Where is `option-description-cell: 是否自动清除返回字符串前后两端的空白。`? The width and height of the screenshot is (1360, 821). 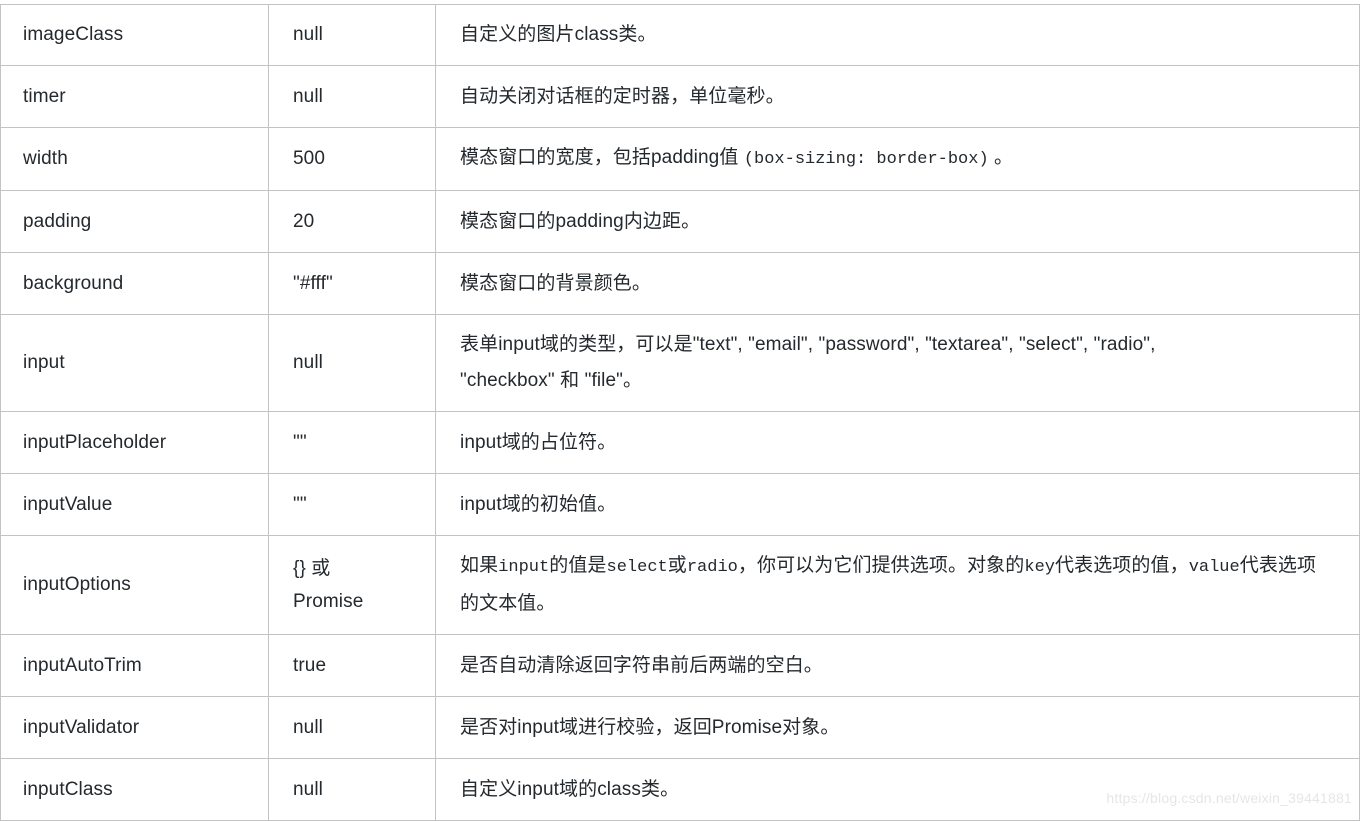
option-description-cell: 是否自动清除返回字符串前后两端的空白。 is located at coordinates (897, 665).